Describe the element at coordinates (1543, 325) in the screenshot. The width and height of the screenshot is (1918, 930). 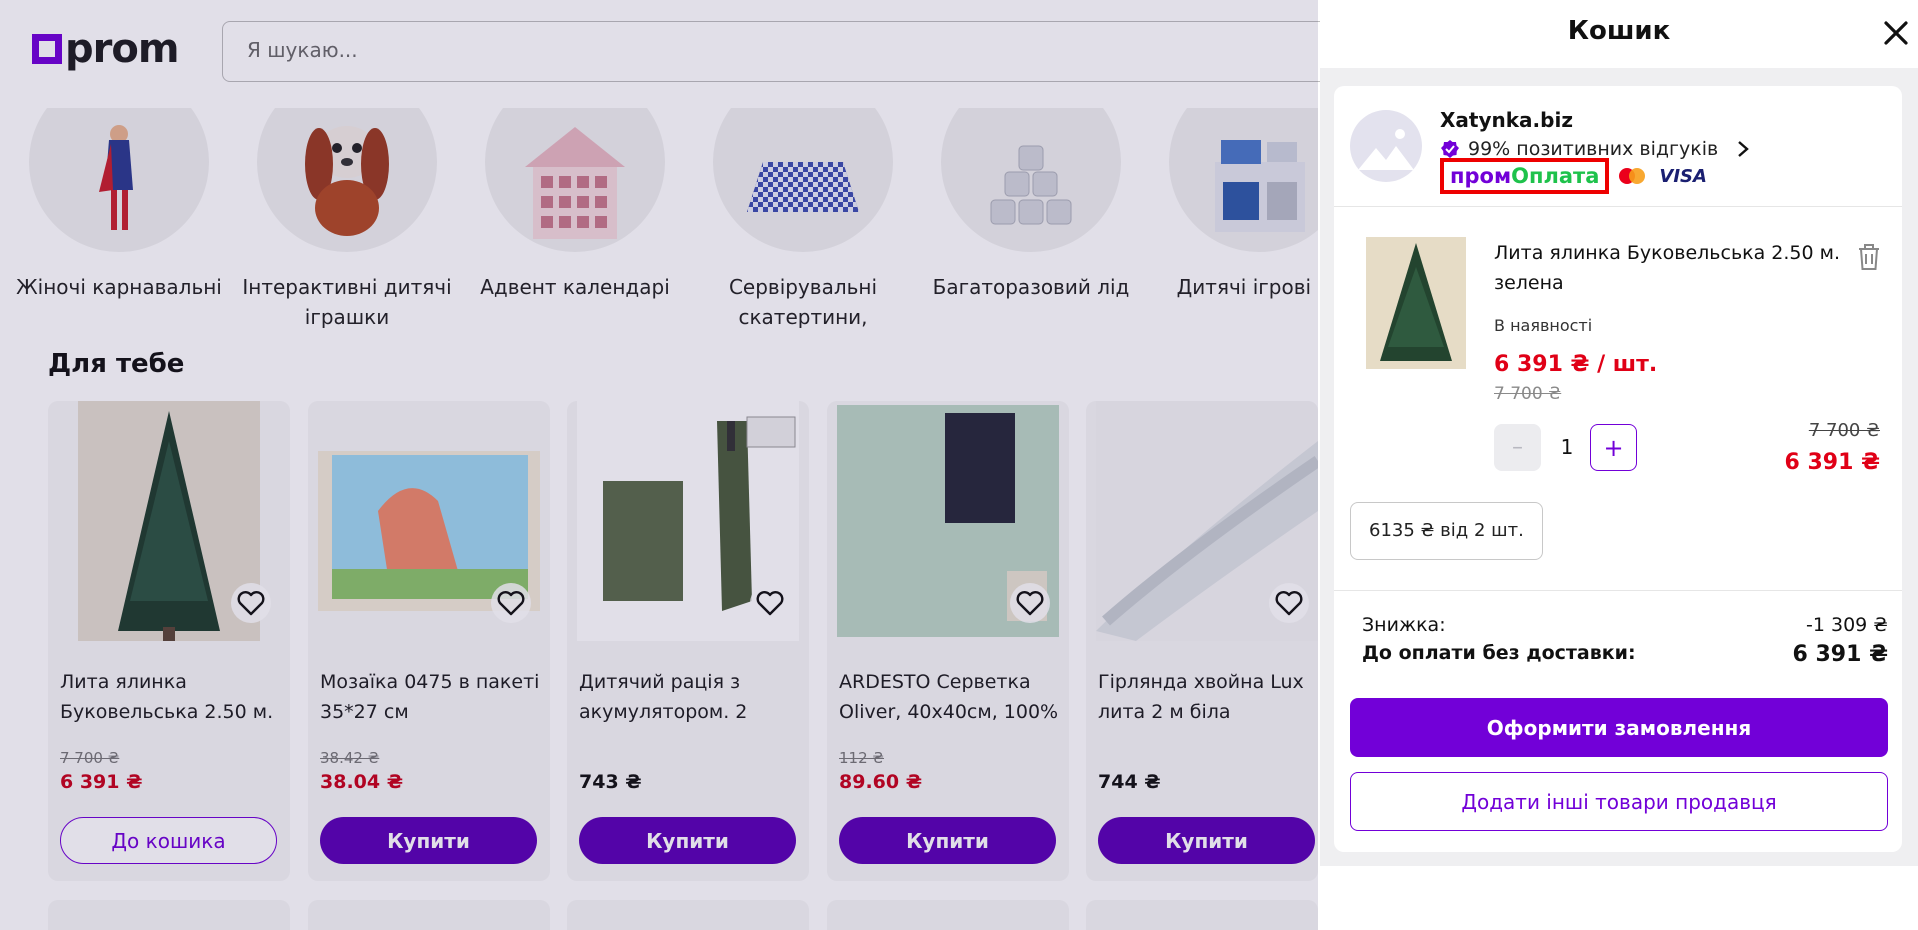
I see `availability-status: В наявності` at that location.